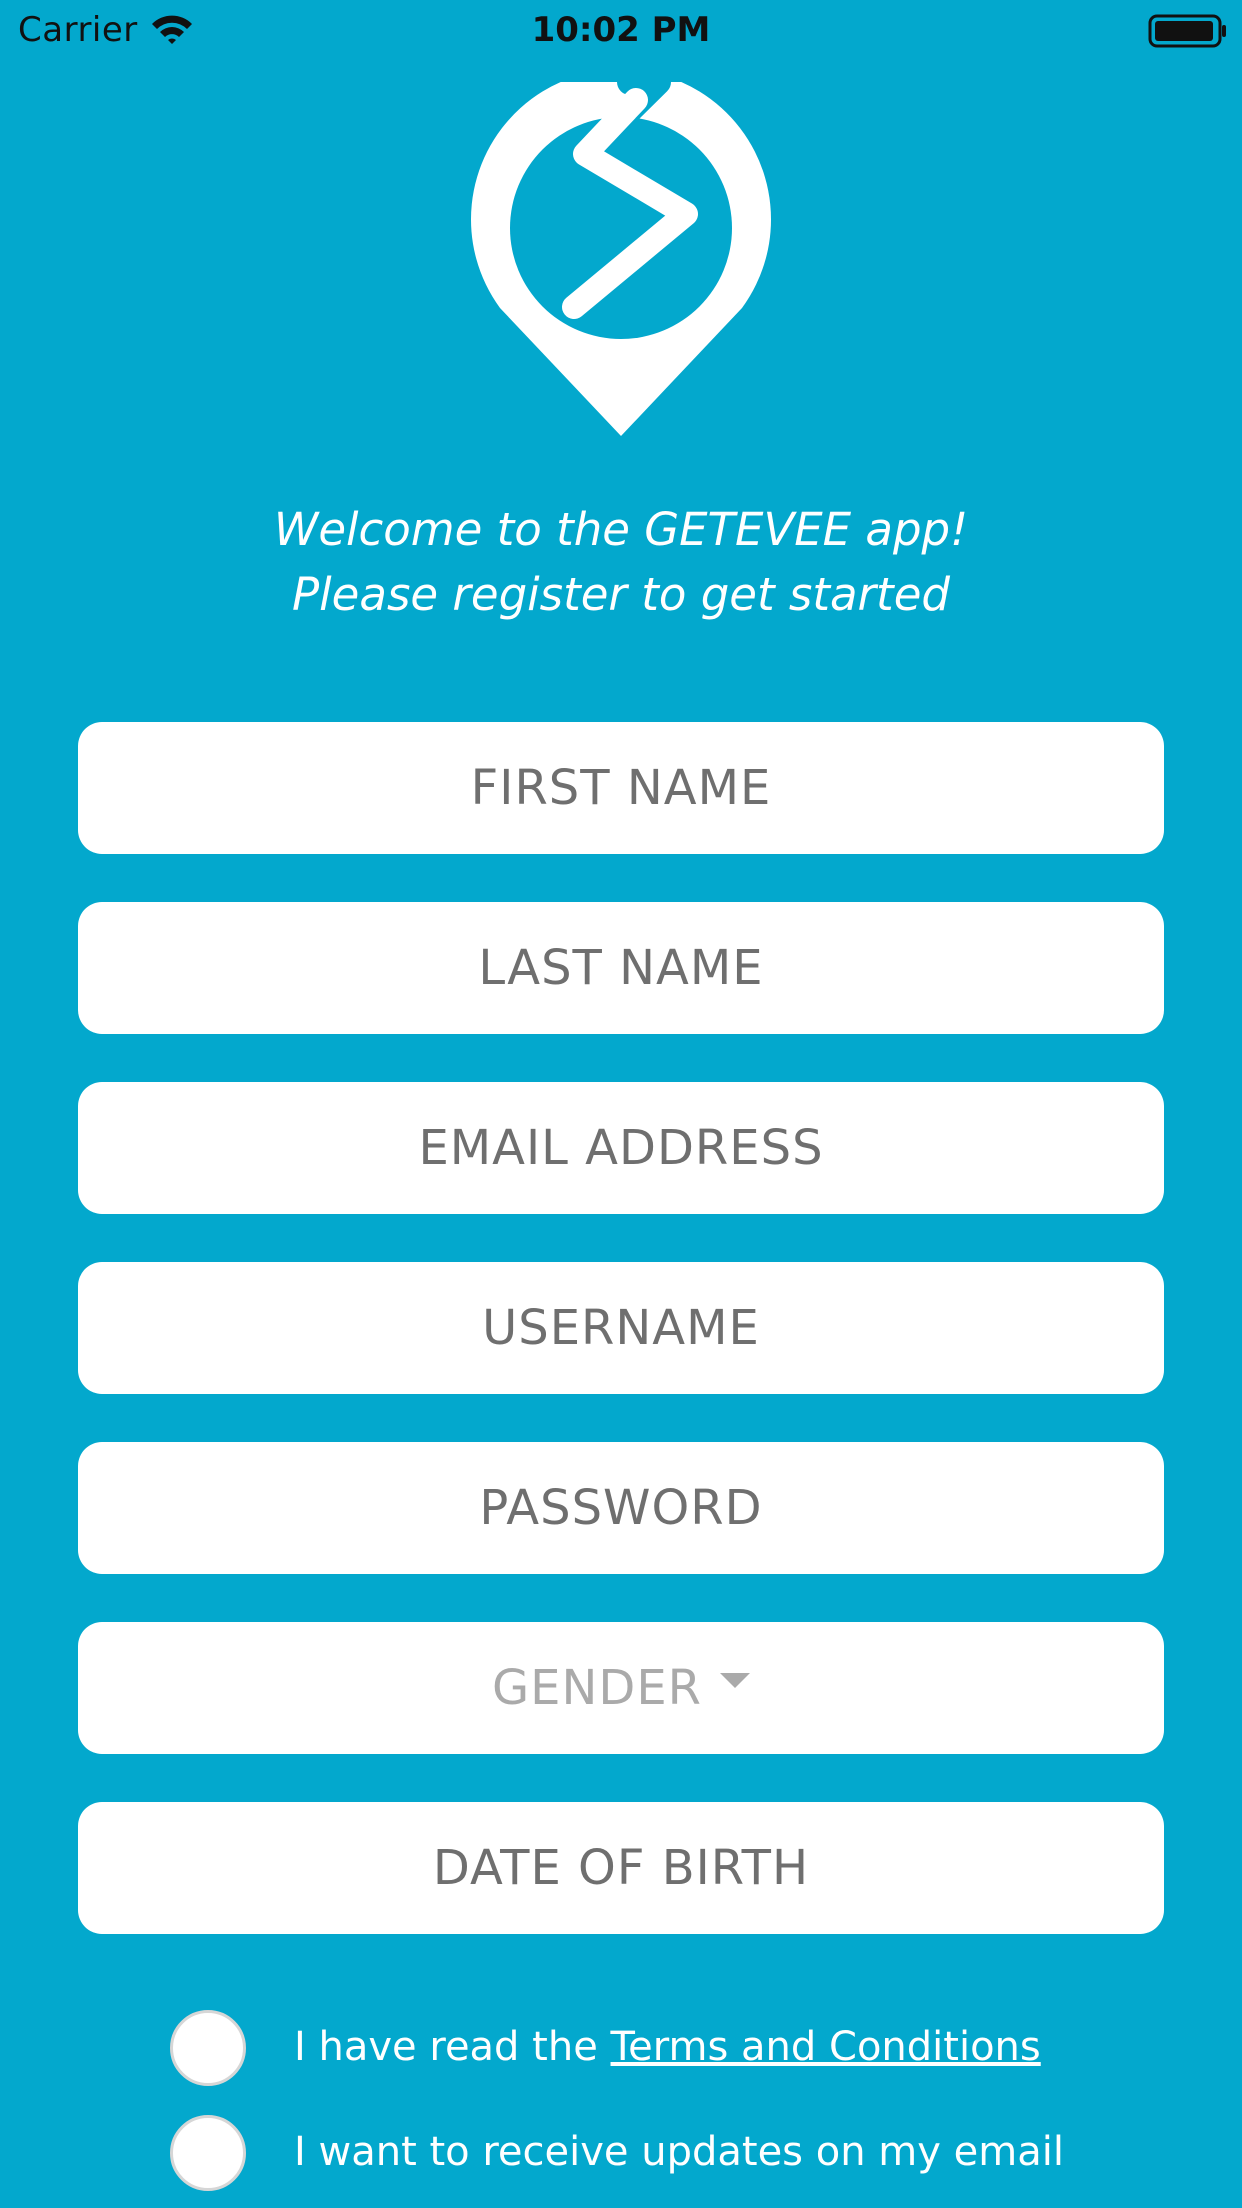 The height and width of the screenshot is (2208, 1242). I want to click on password-placeholder: PASSWORD, so click(621, 1508).